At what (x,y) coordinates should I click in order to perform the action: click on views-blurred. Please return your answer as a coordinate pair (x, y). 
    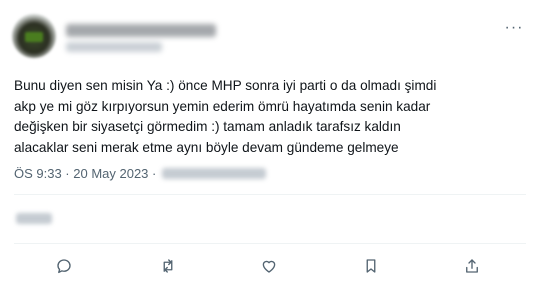
    Looking at the image, I should click on (214, 173).